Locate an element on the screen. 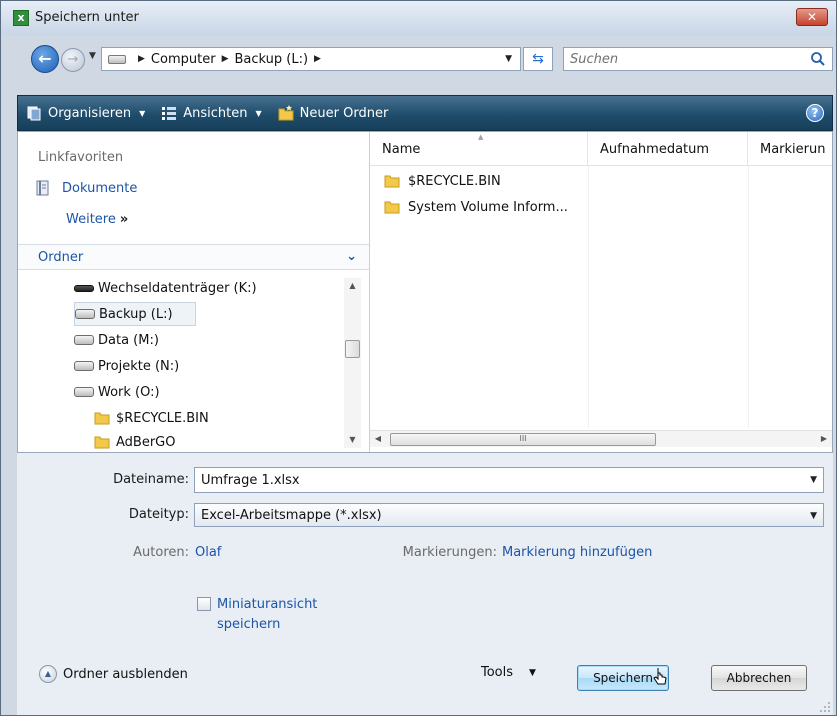 The height and width of the screenshot is (716, 837). views-icon is located at coordinates (169, 113).